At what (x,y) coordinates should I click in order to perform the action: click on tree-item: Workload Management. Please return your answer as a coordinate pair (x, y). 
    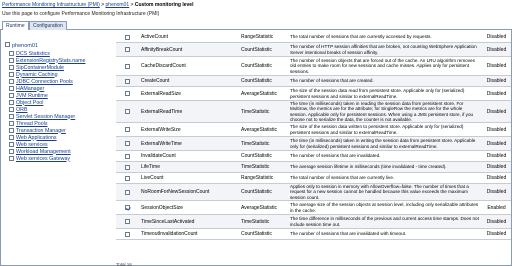
    Looking at the image, I should click on (40, 151).